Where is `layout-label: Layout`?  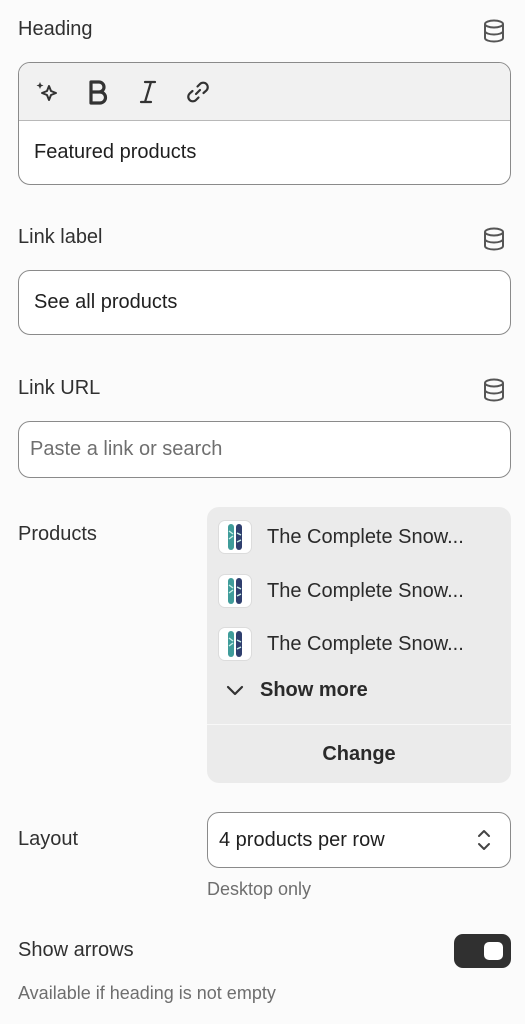 layout-label: Layout is located at coordinates (48, 839).